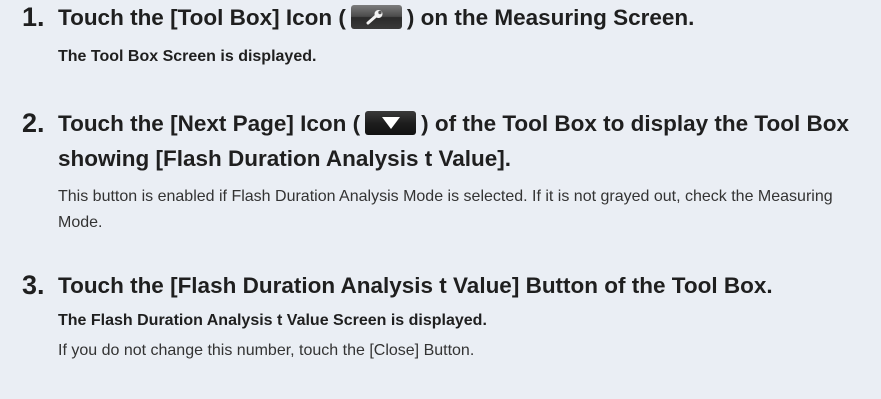 This screenshot has height=399, width=881. What do you see at coordinates (187, 56) in the screenshot?
I see `step-1-result: The Tool Box Screen is displayed.` at bounding box center [187, 56].